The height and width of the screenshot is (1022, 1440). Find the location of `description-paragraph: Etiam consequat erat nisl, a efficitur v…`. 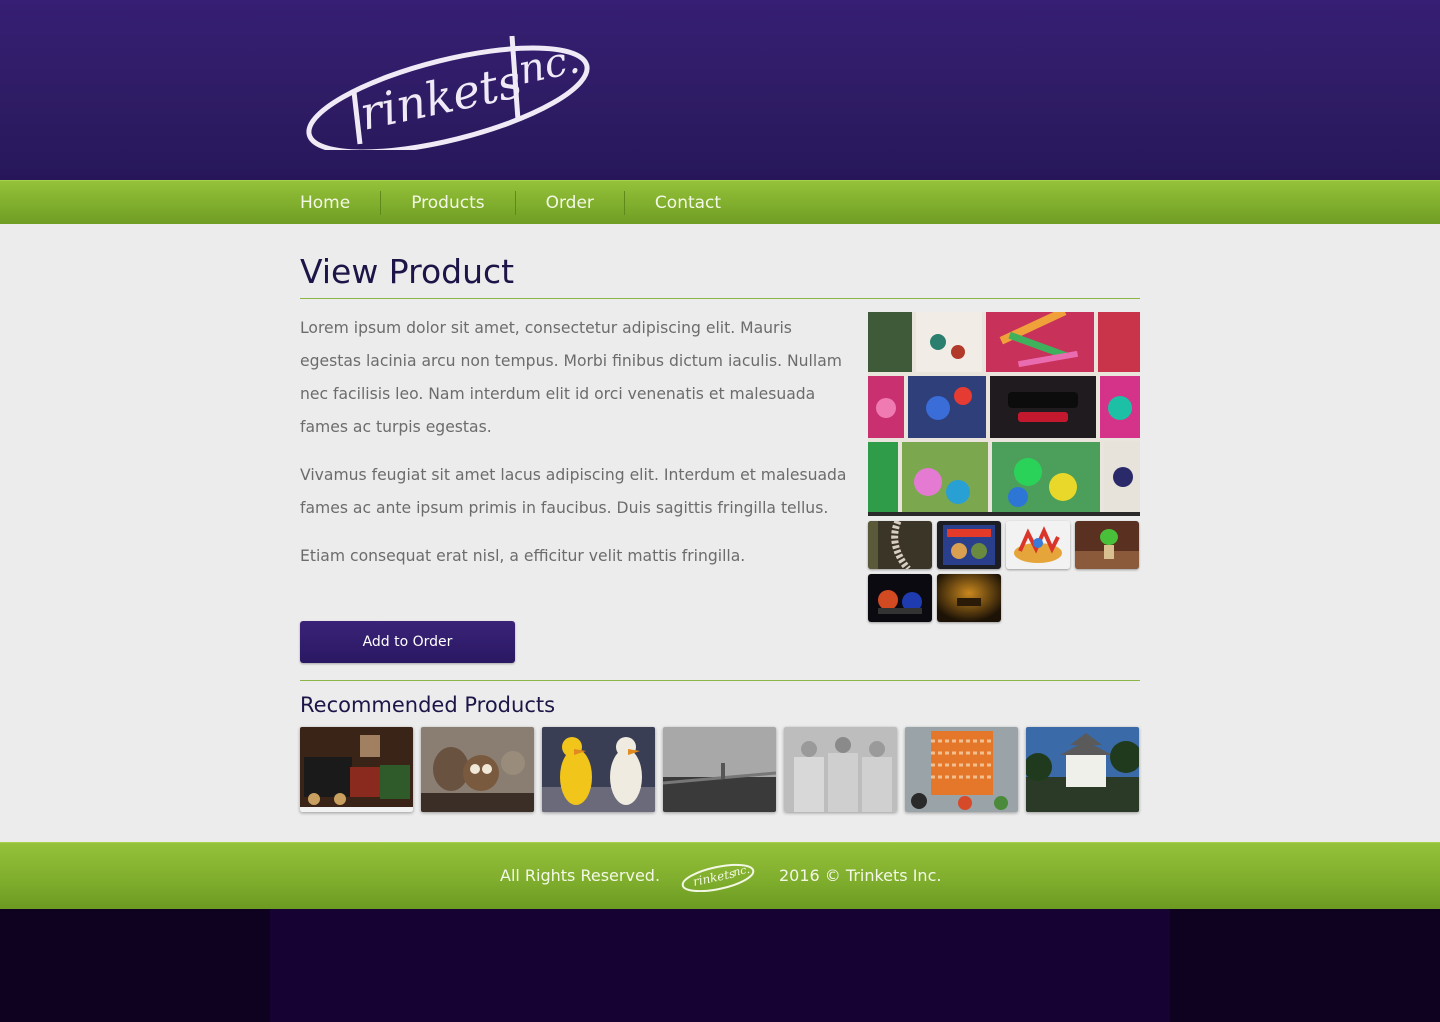

description-paragraph: Etiam consequat erat nisl, a efficitur v… is located at coordinates (523, 556).